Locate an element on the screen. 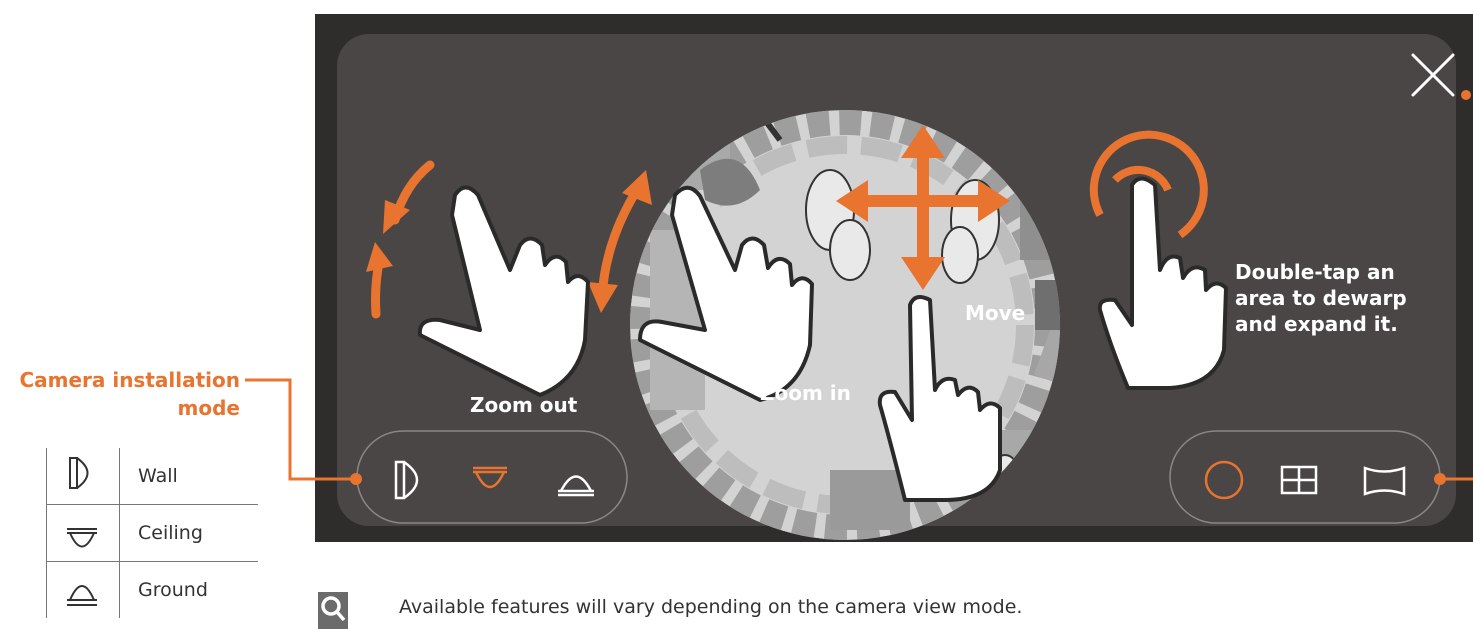  install-mode-title-line1: Camera installation is located at coordinates (129, 380).